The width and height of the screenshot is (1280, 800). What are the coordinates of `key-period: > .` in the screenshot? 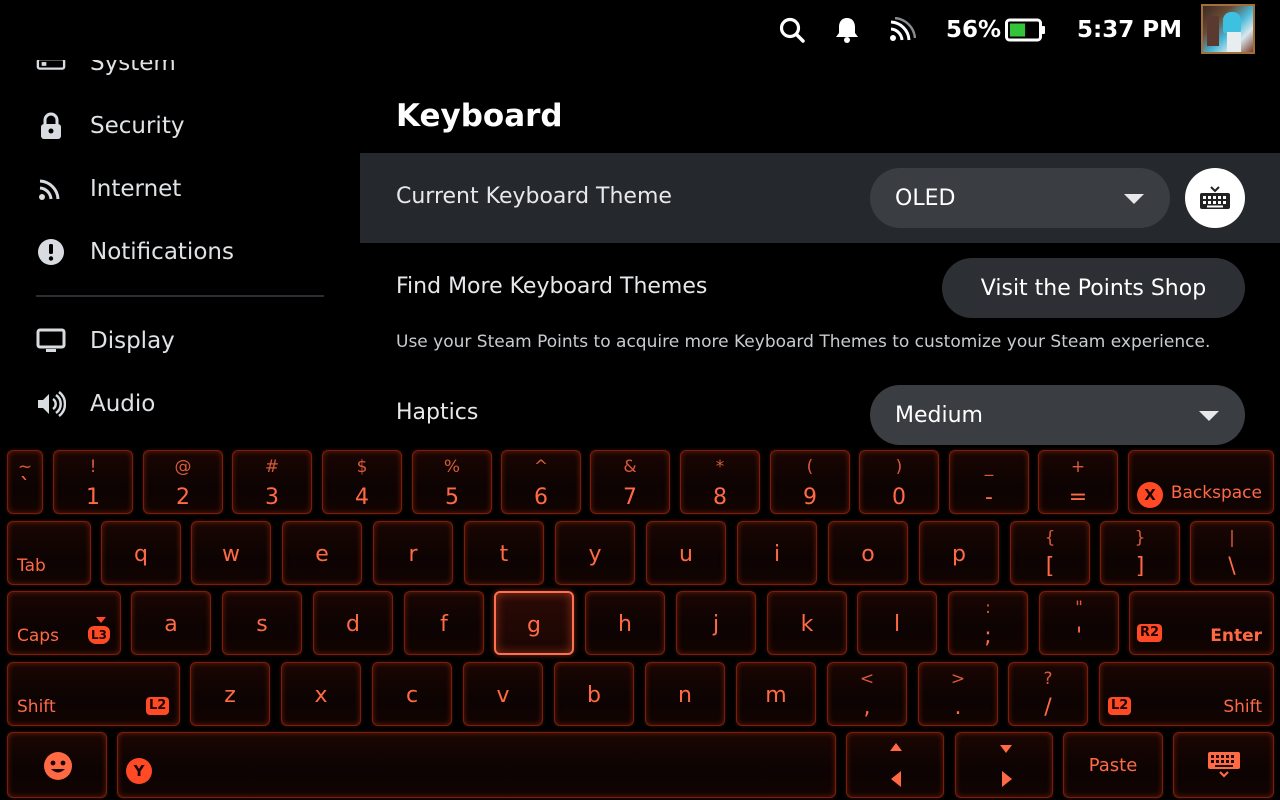 It's located at (958, 694).